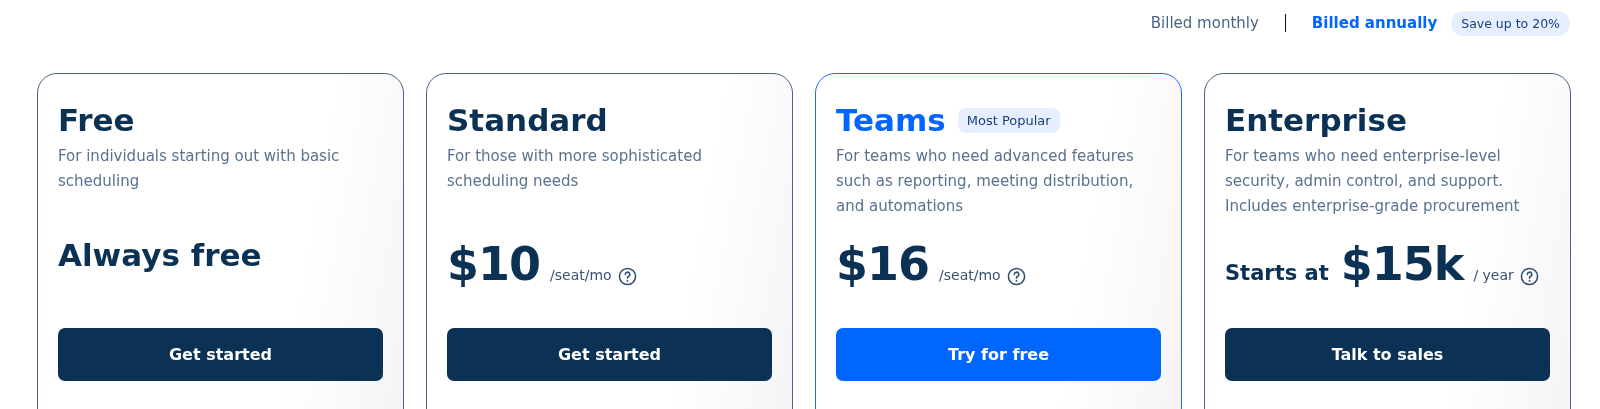  What do you see at coordinates (1008, 120) in the screenshot?
I see `popular-badge: Most Popular` at bounding box center [1008, 120].